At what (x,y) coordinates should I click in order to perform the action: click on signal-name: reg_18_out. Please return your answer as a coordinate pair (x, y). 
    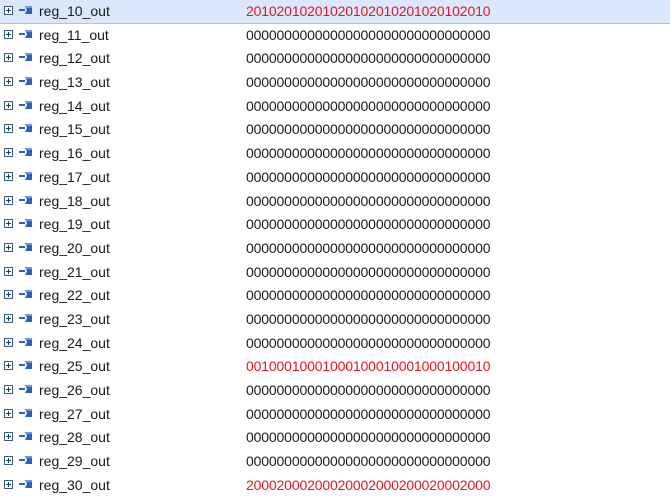
    Looking at the image, I should click on (74, 200).